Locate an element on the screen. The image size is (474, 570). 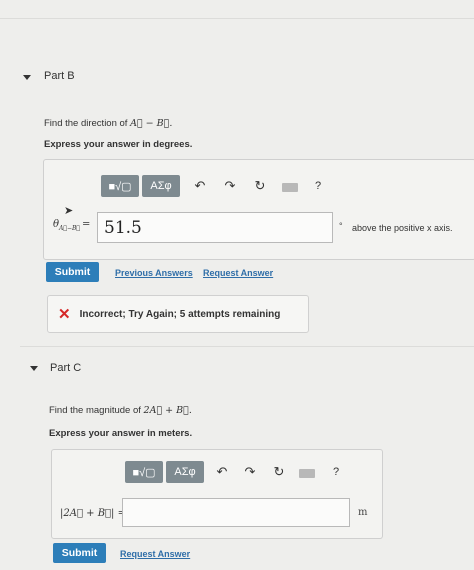
unit-meters: m is located at coordinates (363, 512).